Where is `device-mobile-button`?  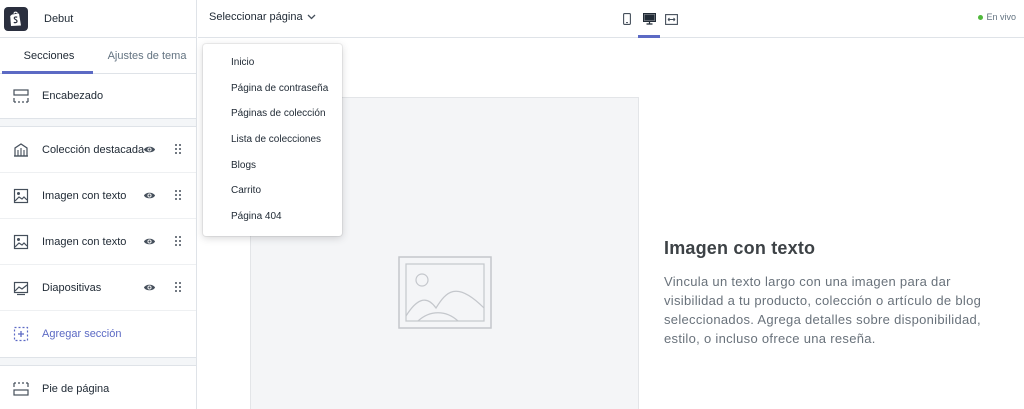
device-mobile-button is located at coordinates (627, 19).